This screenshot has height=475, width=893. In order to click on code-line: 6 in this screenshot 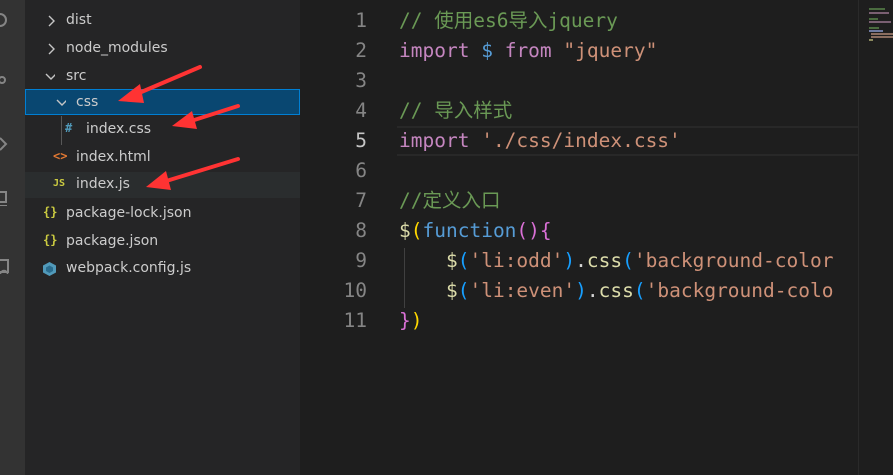, I will do `click(579, 171)`.